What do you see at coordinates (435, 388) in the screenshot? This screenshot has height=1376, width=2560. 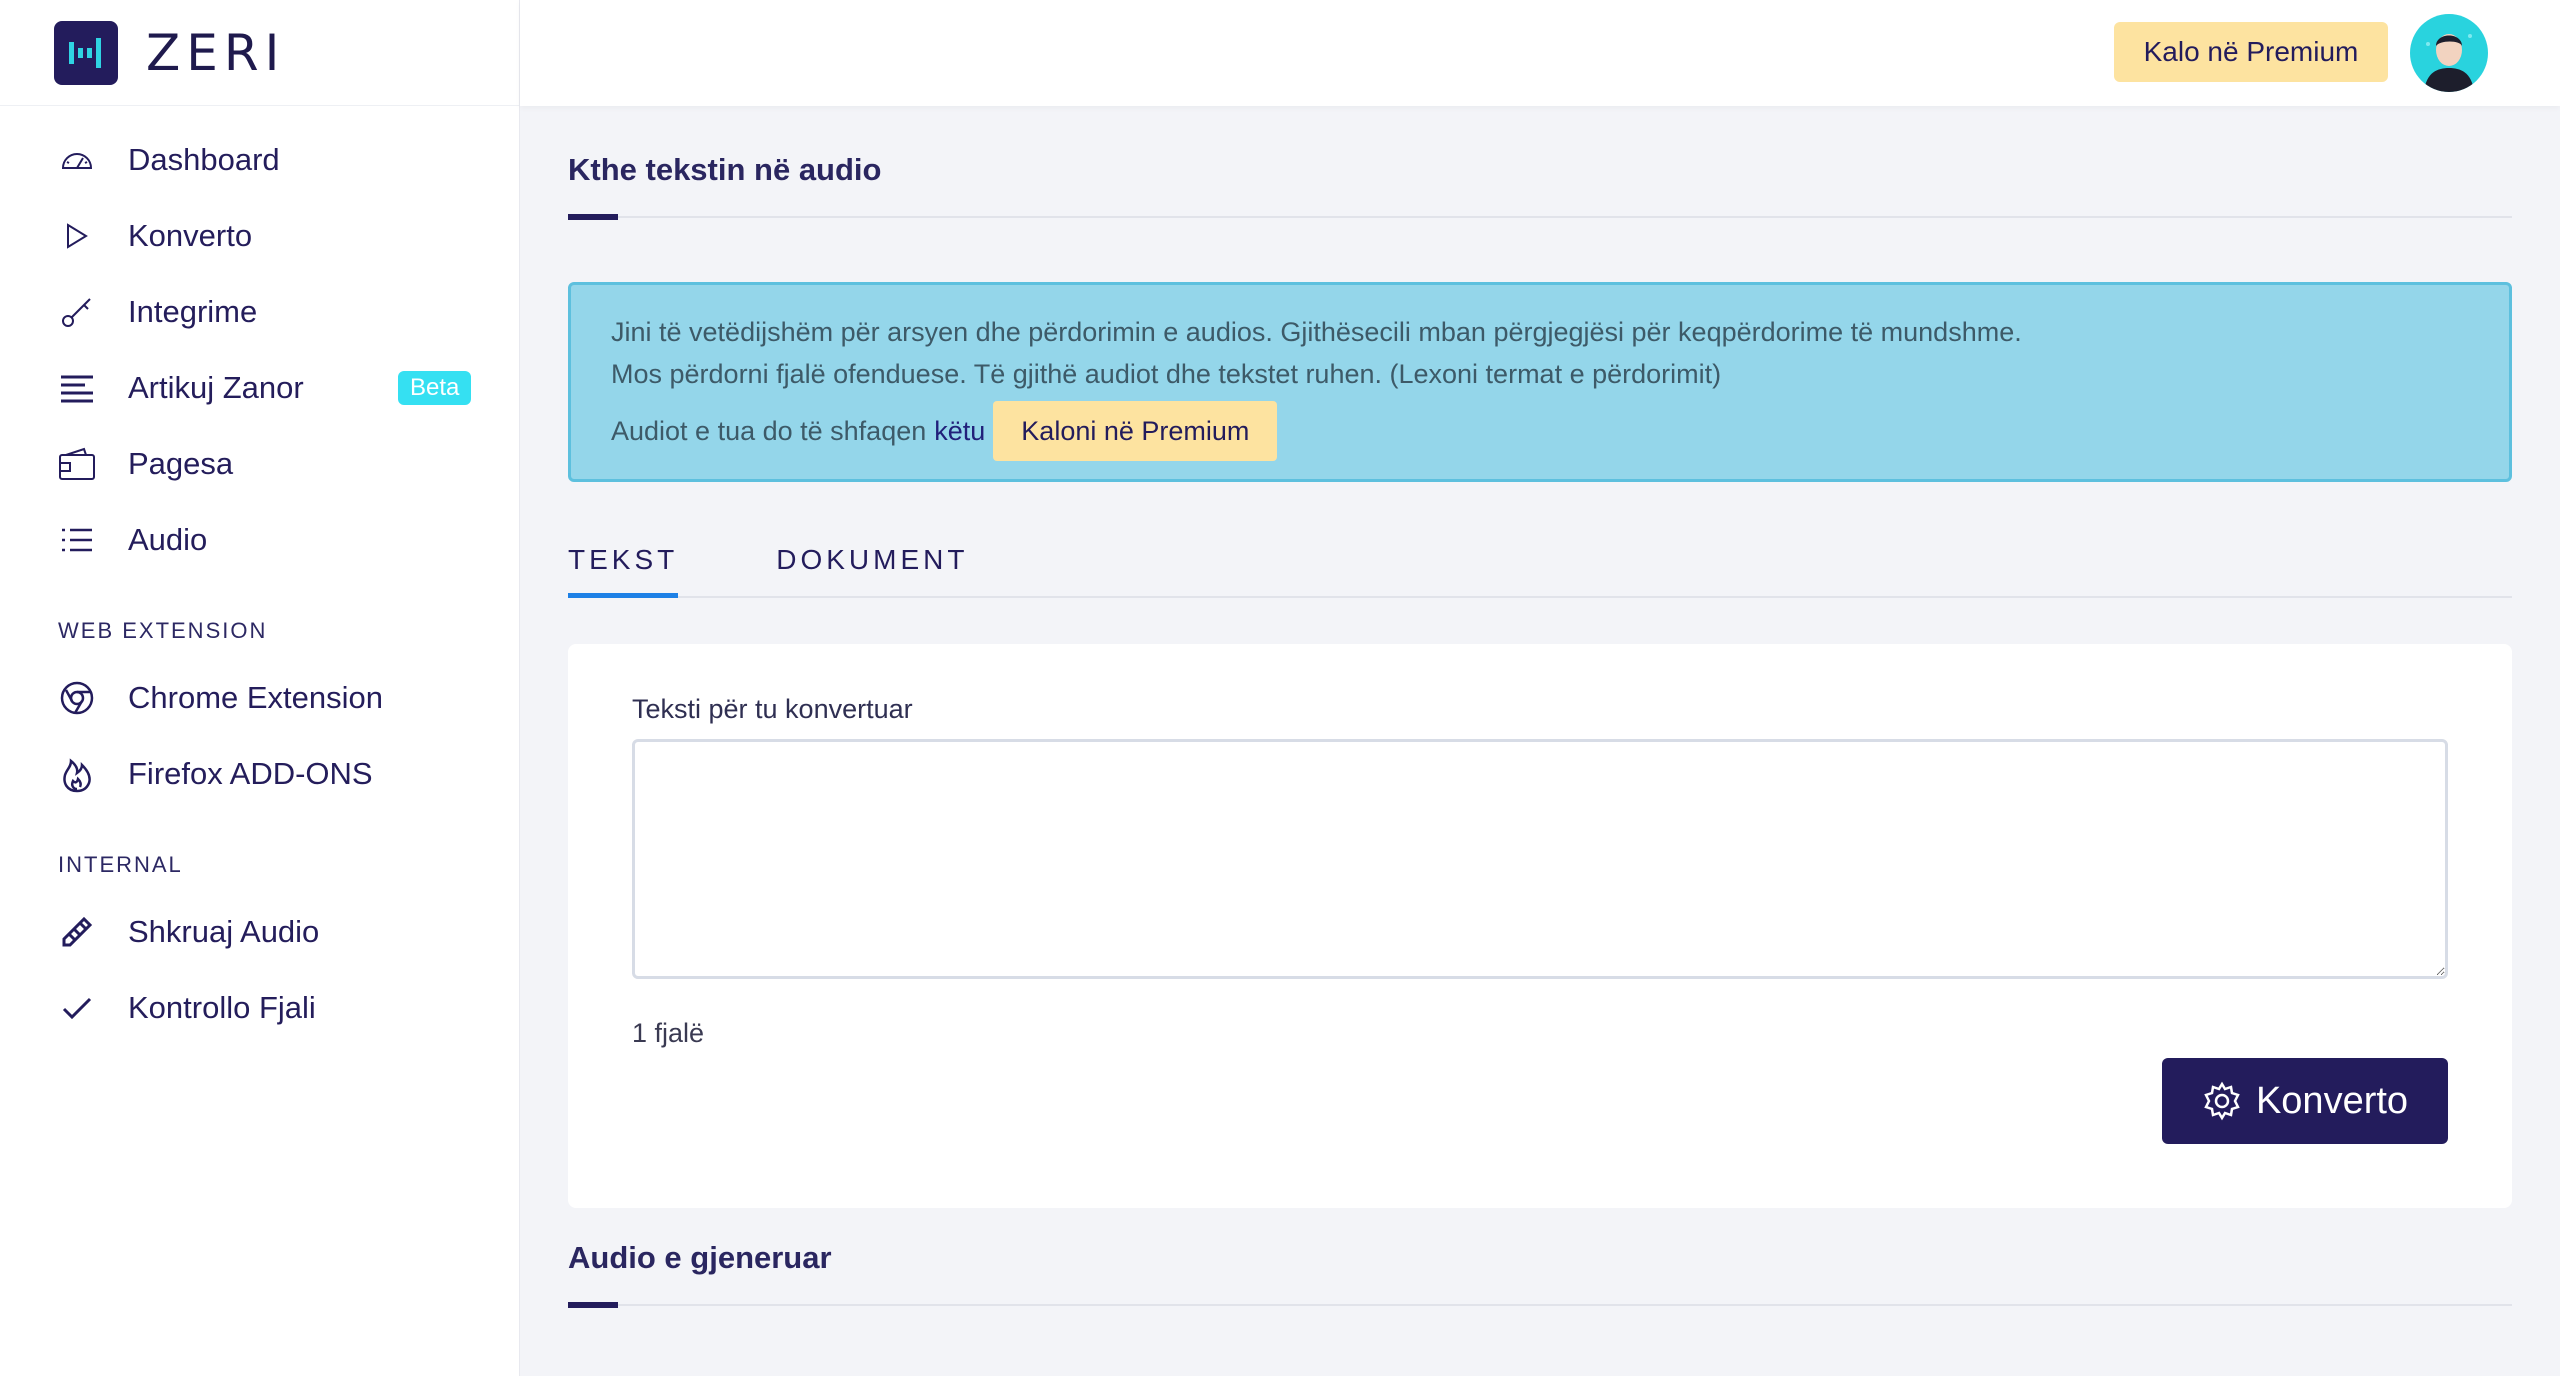 I see `beta-badge: Beta` at bounding box center [435, 388].